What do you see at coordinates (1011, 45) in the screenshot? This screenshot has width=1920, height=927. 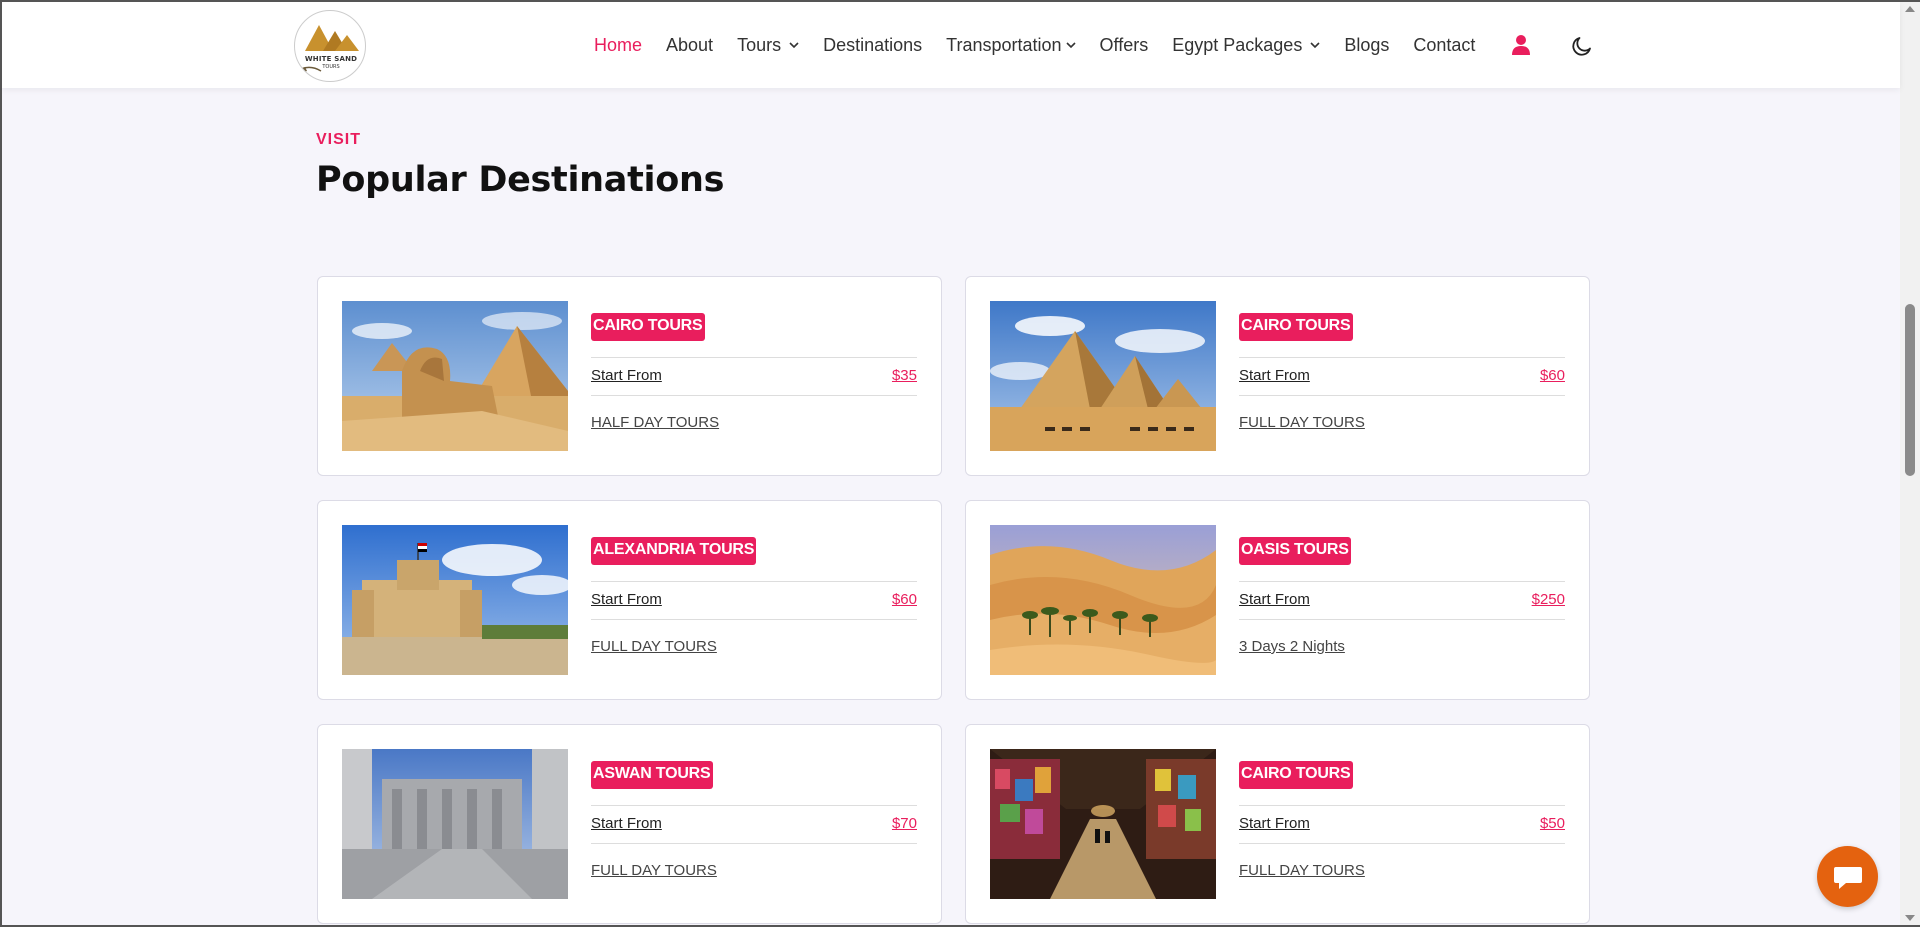 I see `nav-transportation: Transportation` at bounding box center [1011, 45].